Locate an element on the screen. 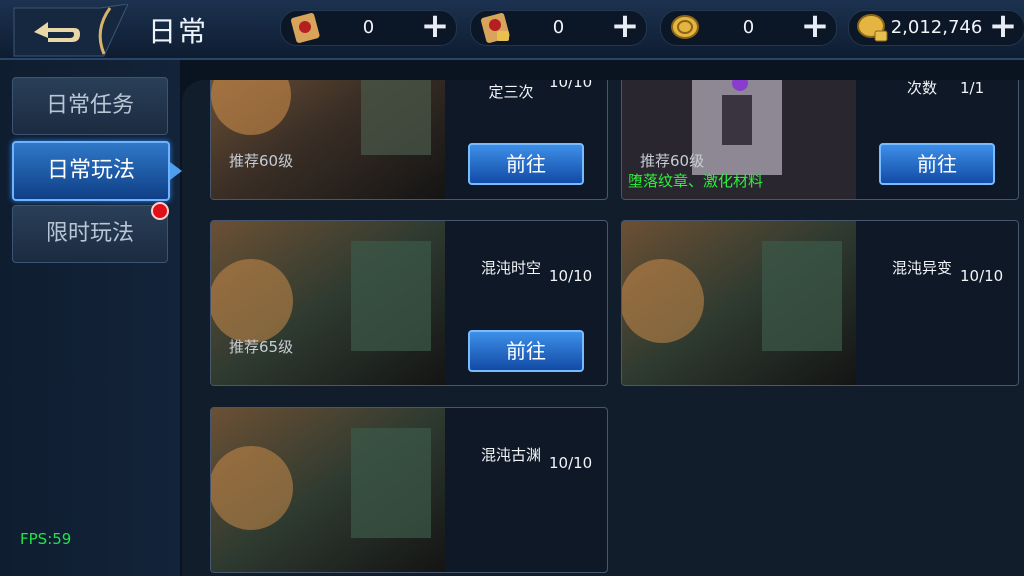  activity-card: 混沌古渊 10/10 is located at coordinates (409, 490).